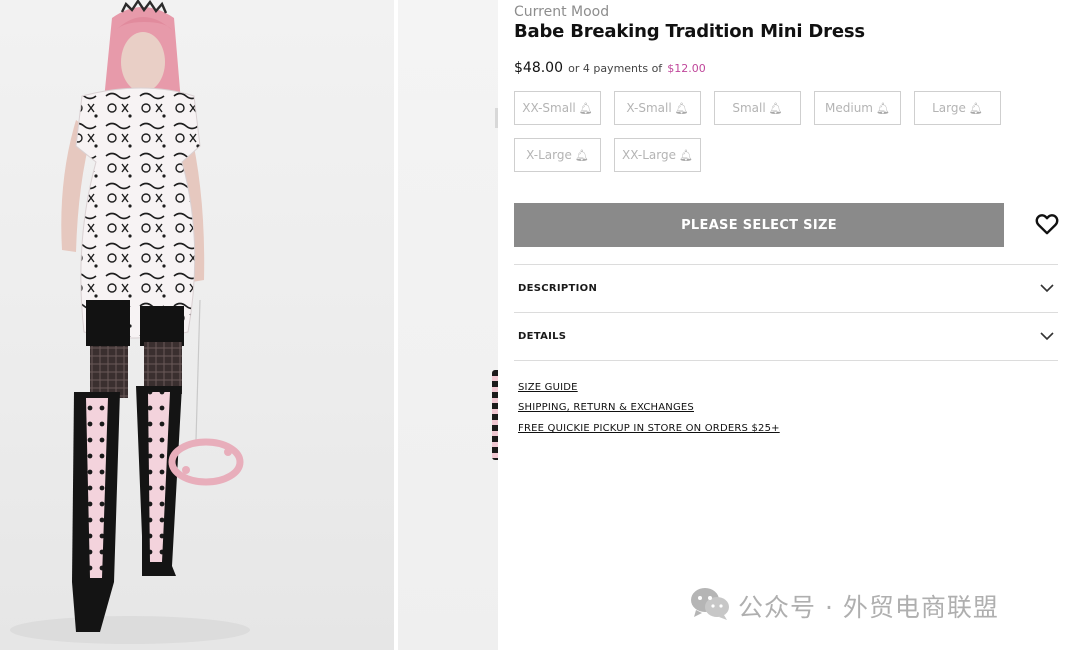 This screenshot has width=1080, height=650. What do you see at coordinates (710, 605) in the screenshot?
I see `wechat-icon` at bounding box center [710, 605].